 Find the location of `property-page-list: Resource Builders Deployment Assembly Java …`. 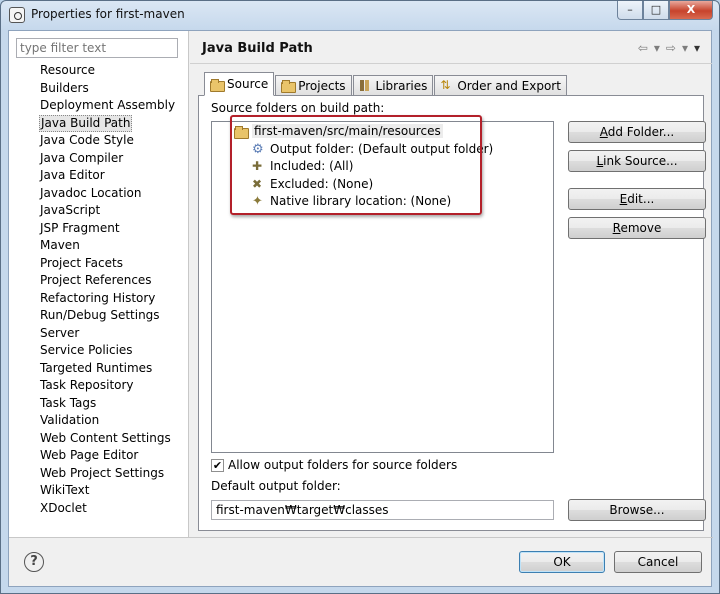

property-page-list: Resource Builders Deployment Assembly Java … is located at coordinates (107, 289).